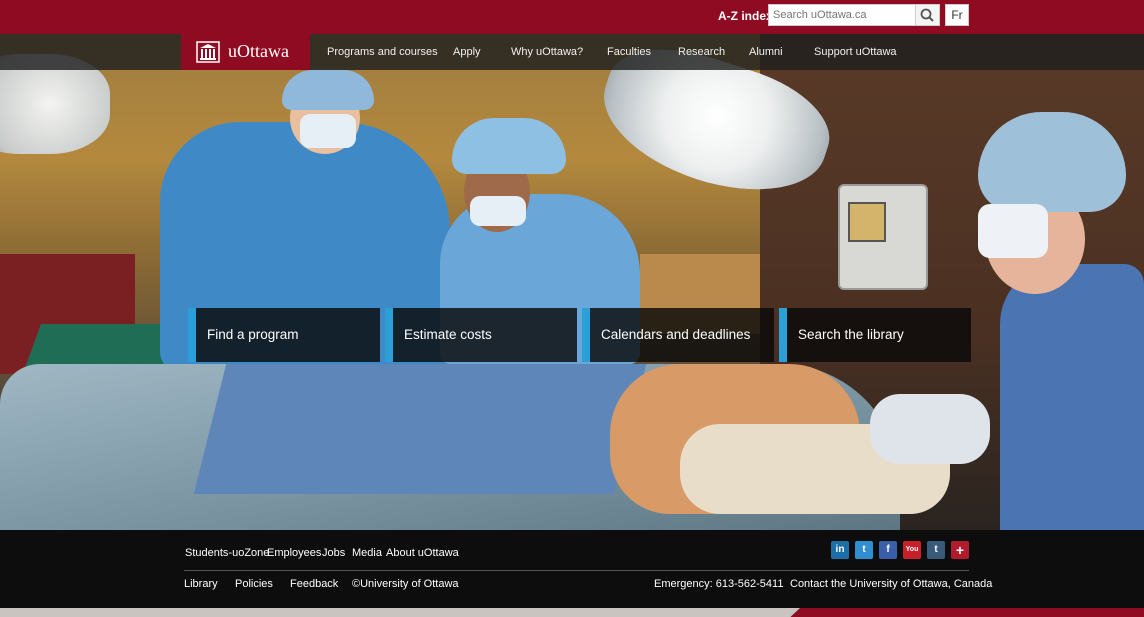  I want to click on tile-search-library: Search the library, so click(875, 335).